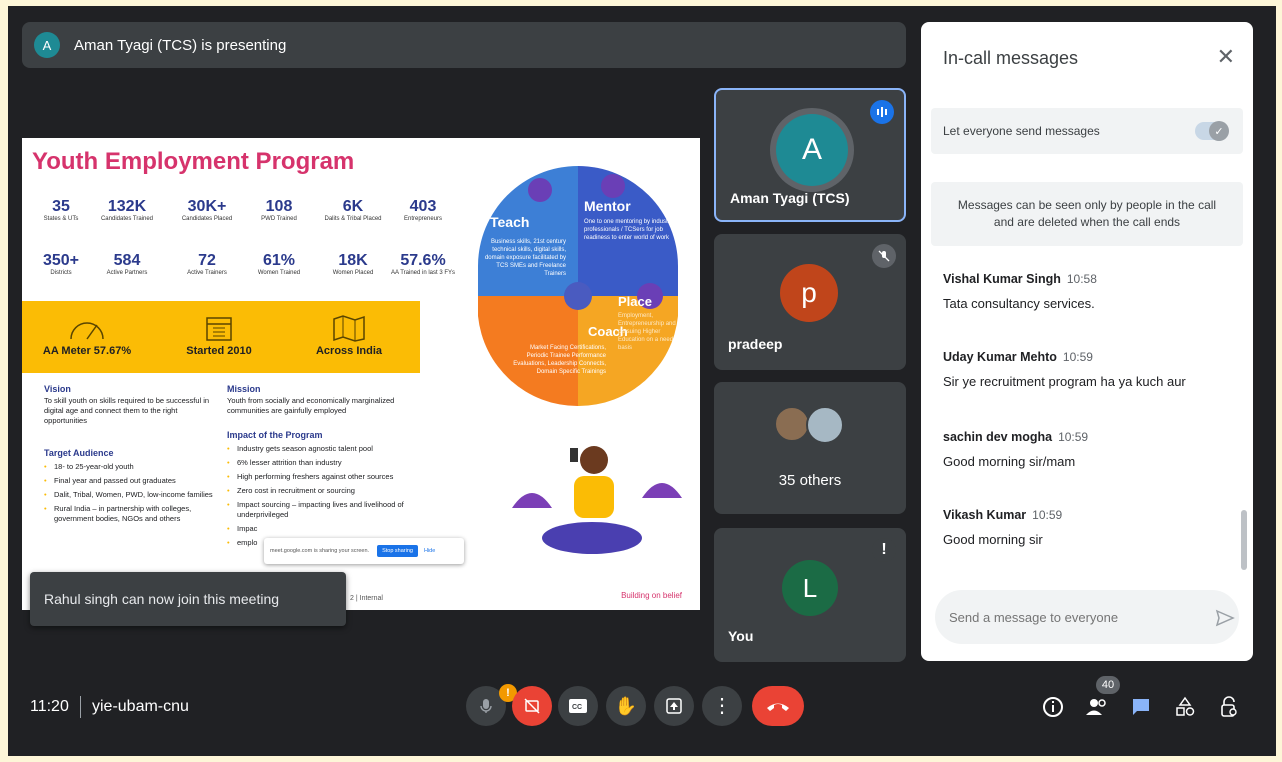 The width and height of the screenshot is (1282, 762). I want to click on others-count: 35 others, so click(810, 480).